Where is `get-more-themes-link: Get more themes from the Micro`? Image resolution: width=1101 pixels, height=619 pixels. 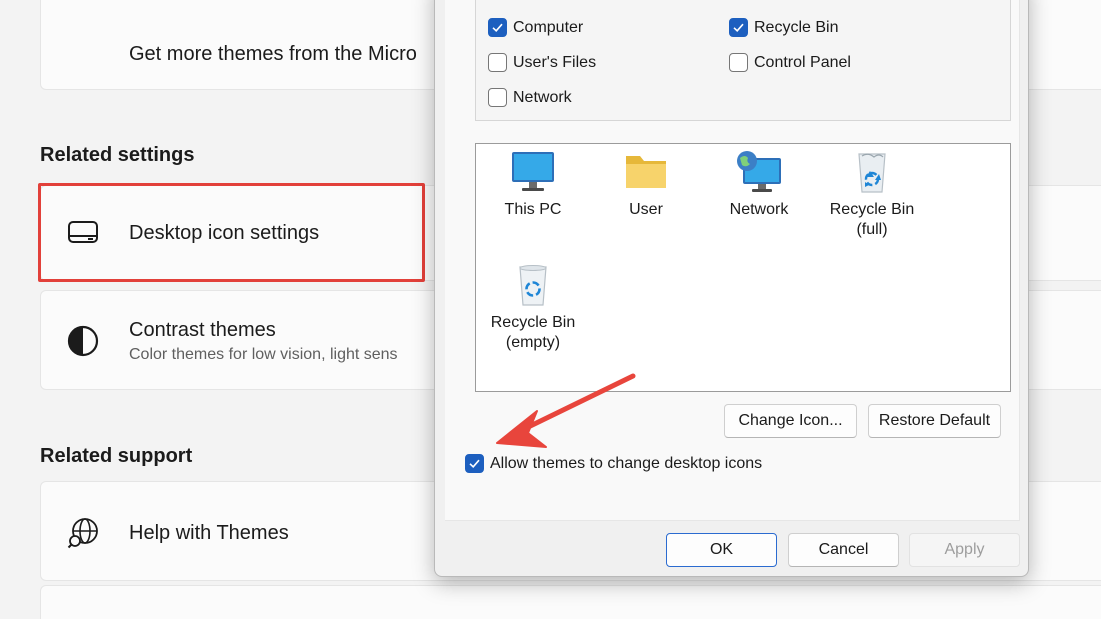 get-more-themes-link: Get more themes from the Micro is located at coordinates (273, 54).